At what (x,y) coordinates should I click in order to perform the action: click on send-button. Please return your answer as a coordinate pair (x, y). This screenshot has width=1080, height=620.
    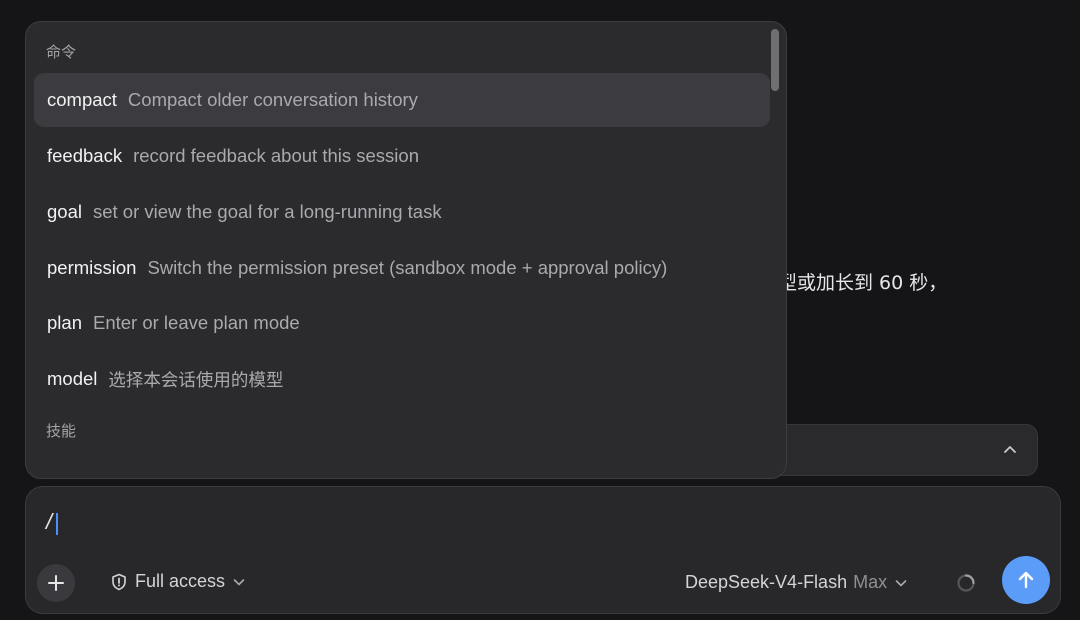
    Looking at the image, I should click on (1026, 580).